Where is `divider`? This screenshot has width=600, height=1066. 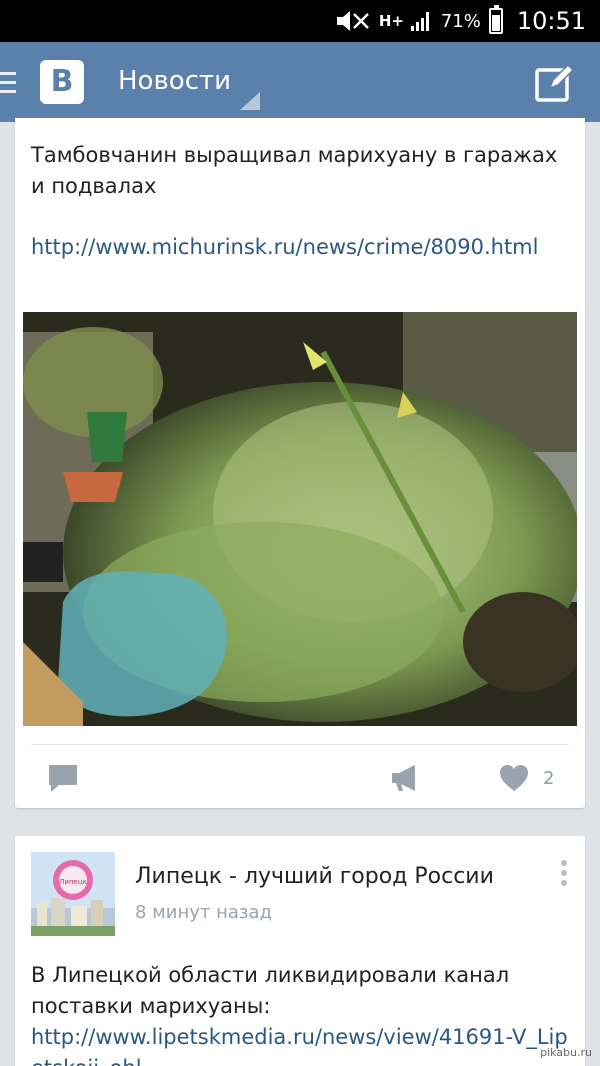 divider is located at coordinates (300, 744).